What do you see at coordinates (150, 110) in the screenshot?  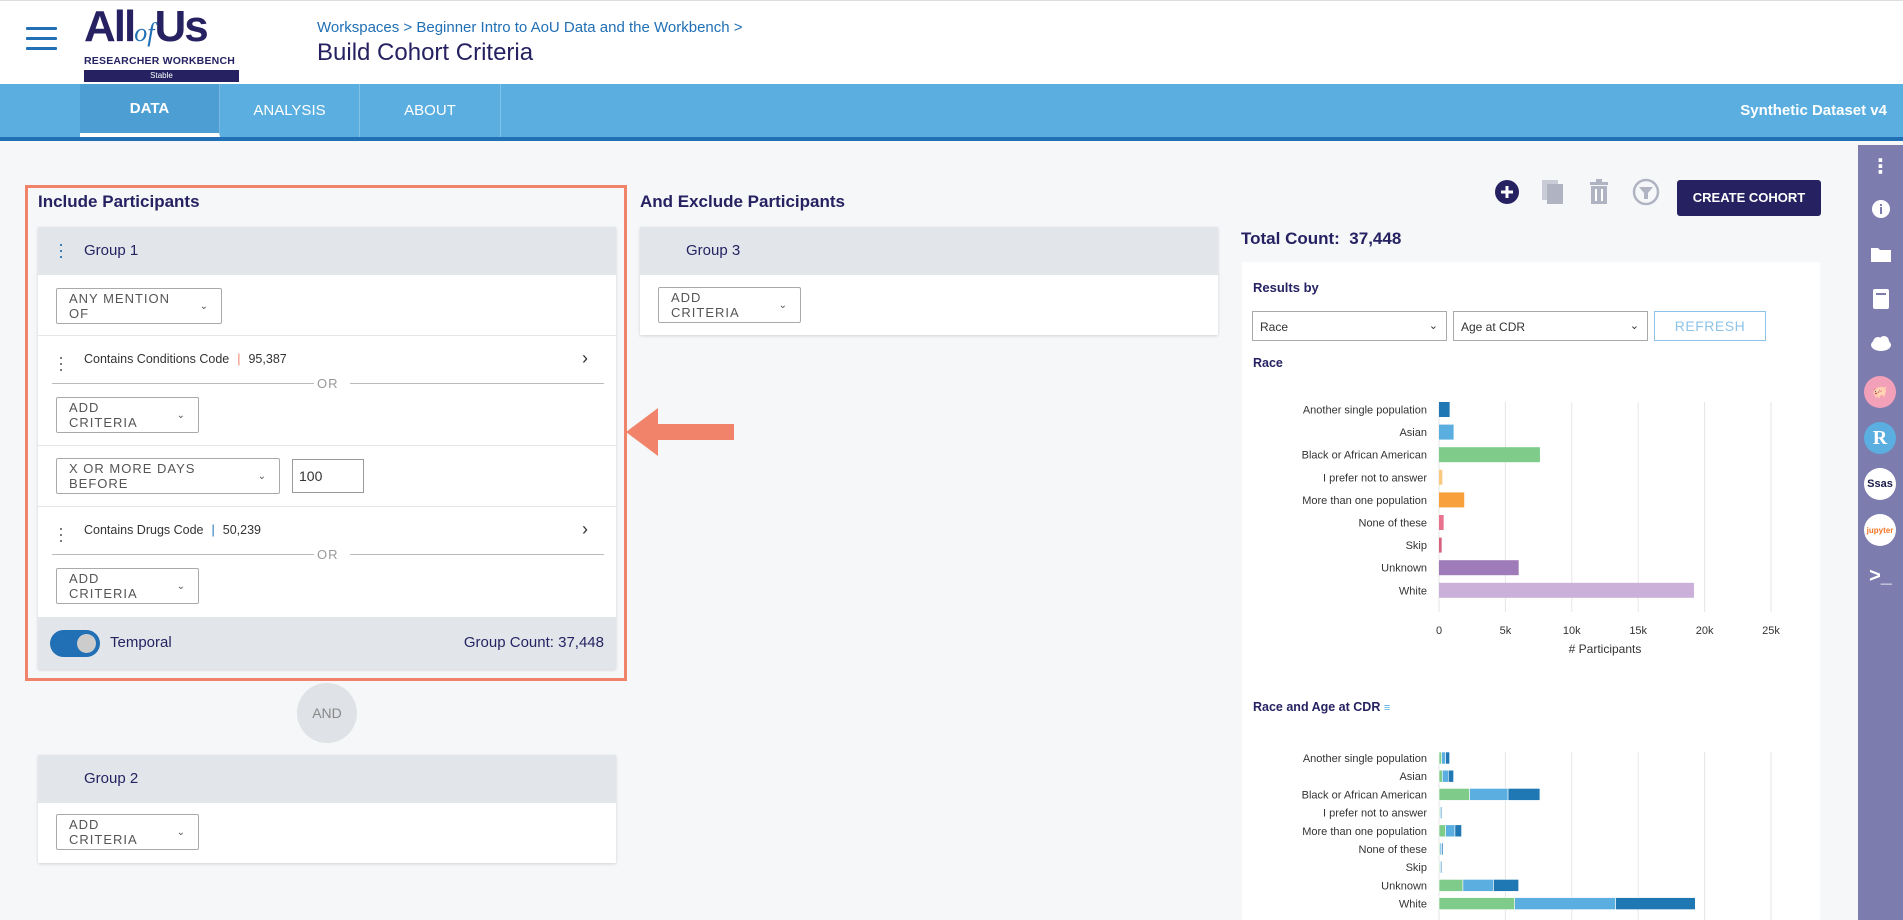 I see `tab-data: DATA` at bounding box center [150, 110].